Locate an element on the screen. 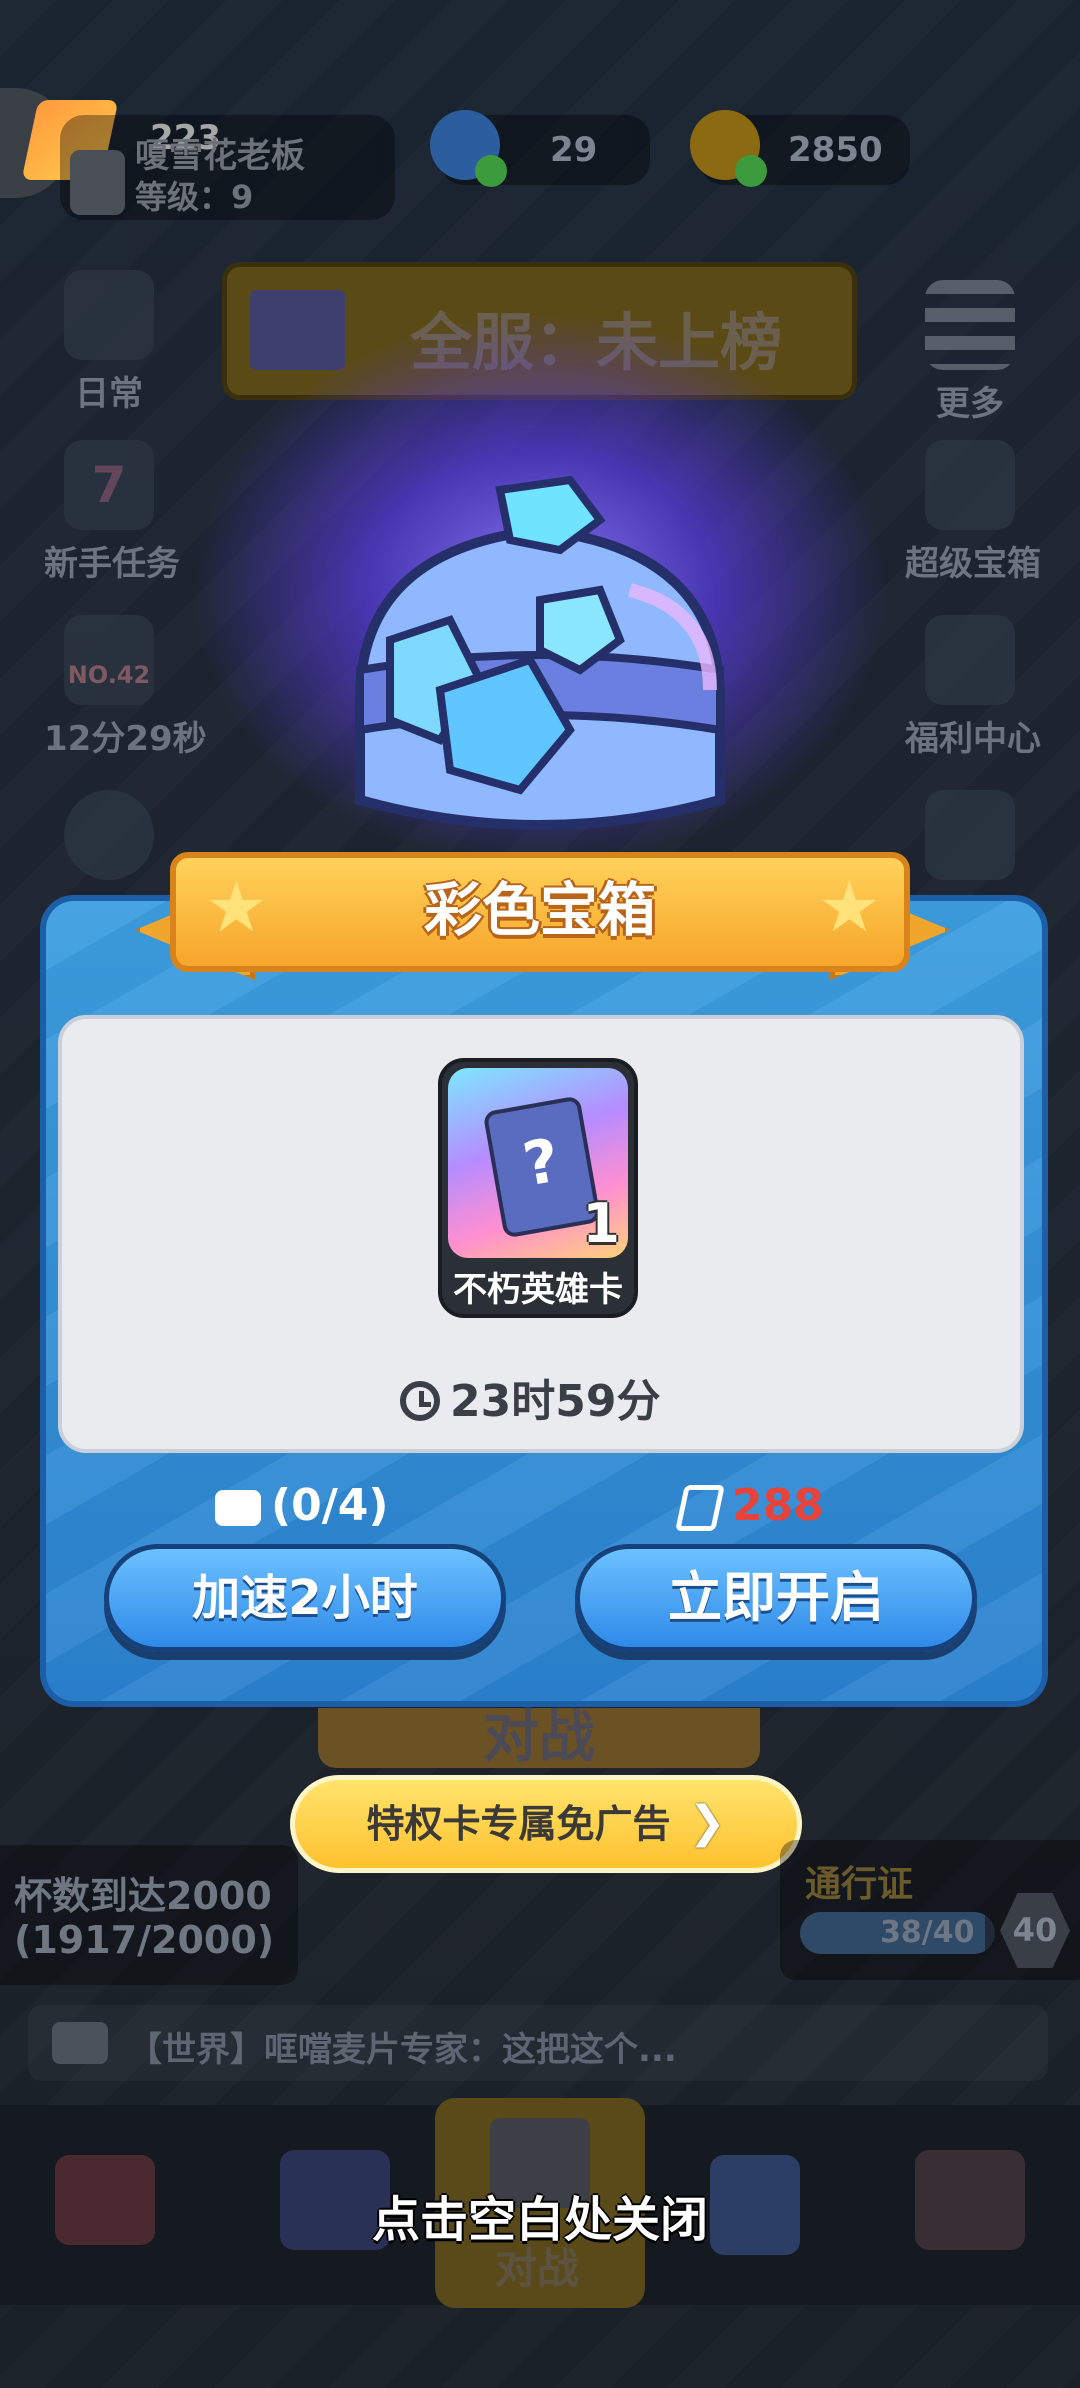 This screenshot has height=2388, width=1080. menu-welfare-label: 福利中心 is located at coordinates (973, 739).